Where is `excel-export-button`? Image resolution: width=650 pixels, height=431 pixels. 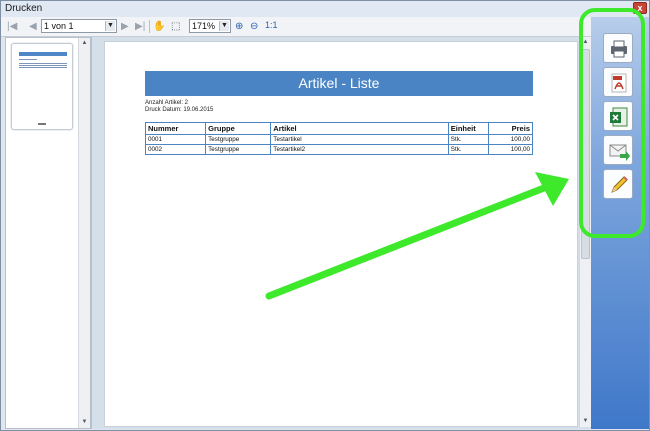 excel-export-button is located at coordinates (618, 116).